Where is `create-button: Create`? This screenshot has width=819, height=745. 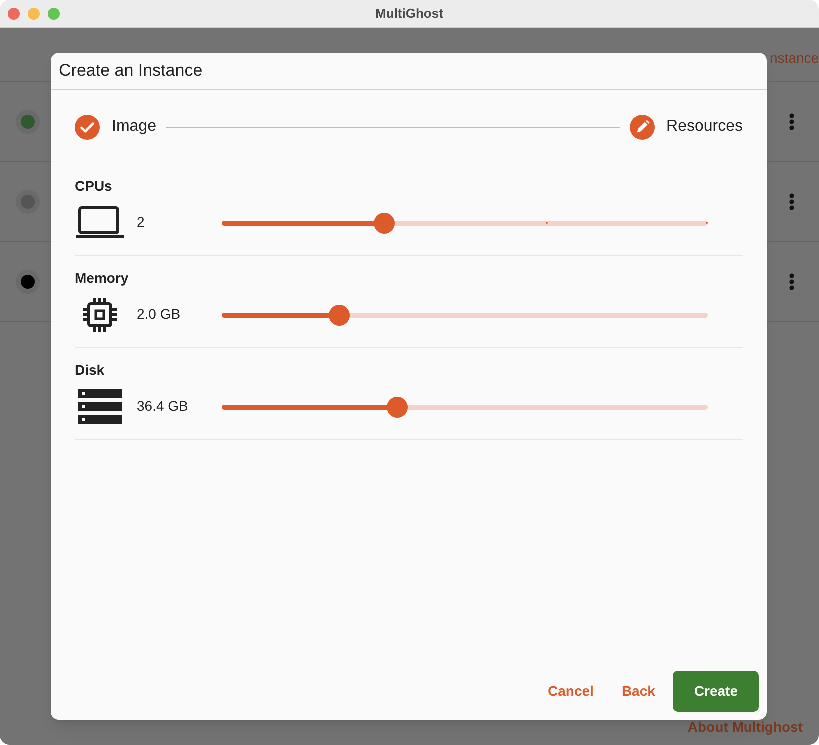
create-button: Create is located at coordinates (716, 691).